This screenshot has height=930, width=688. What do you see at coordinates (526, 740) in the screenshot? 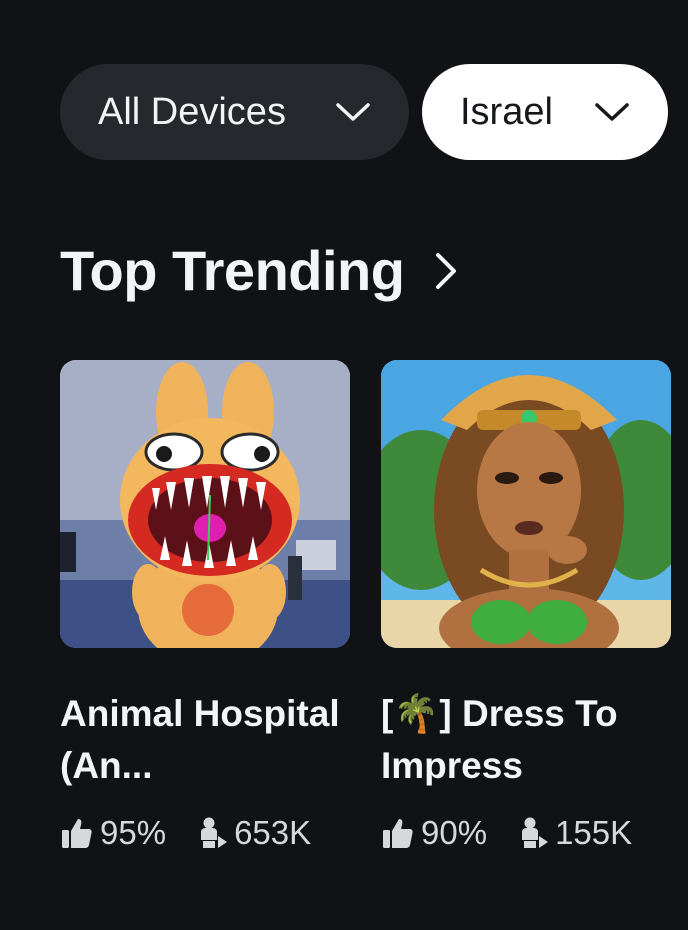
I see `game-title: [🌴] Dress To Impress` at bounding box center [526, 740].